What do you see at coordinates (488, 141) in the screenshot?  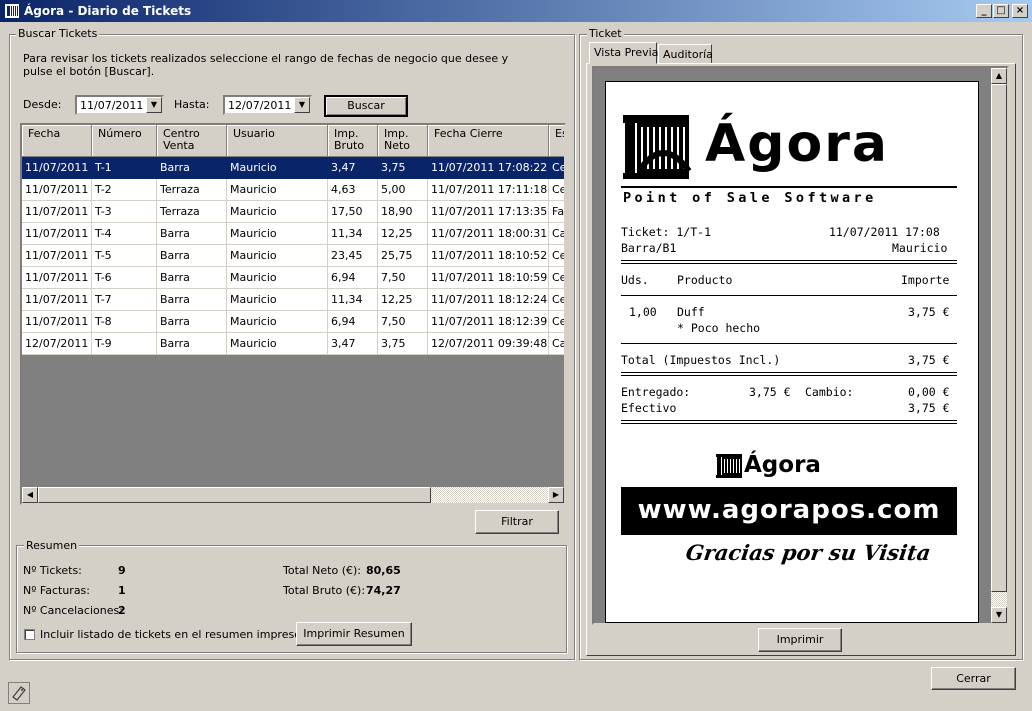 I see `column-header-cierre: Fecha Cierre` at bounding box center [488, 141].